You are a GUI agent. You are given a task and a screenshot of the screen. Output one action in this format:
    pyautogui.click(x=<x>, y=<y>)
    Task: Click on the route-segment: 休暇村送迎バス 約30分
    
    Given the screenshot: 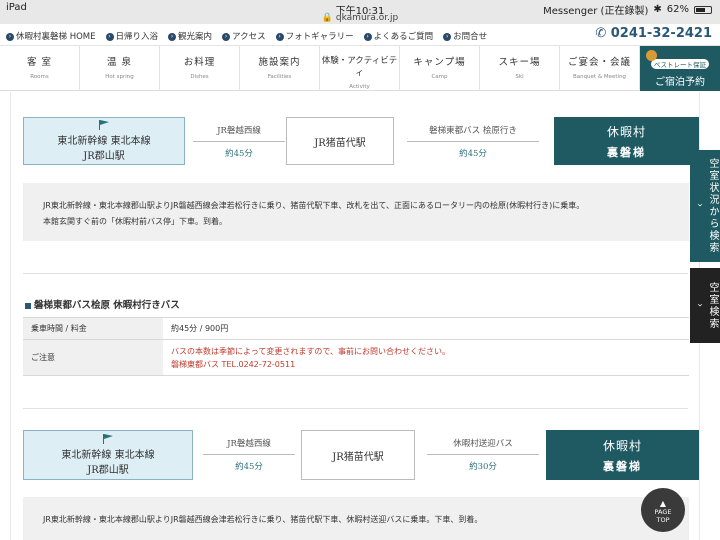 What is the action you would take?
    pyautogui.click(x=483, y=454)
    